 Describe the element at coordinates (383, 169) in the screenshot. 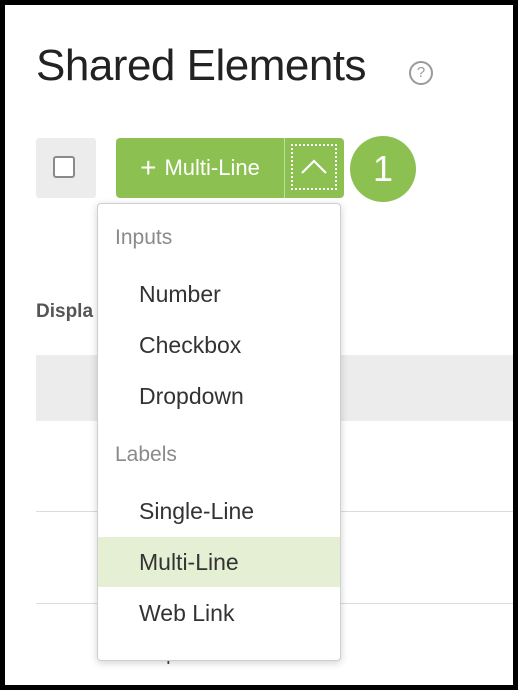

I see `step-number-badge: 1` at that location.